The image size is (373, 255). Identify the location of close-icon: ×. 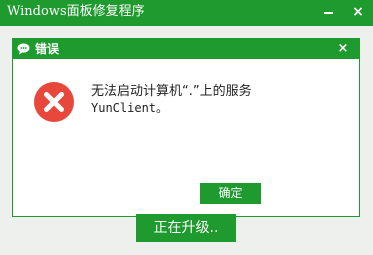
(358, 12).